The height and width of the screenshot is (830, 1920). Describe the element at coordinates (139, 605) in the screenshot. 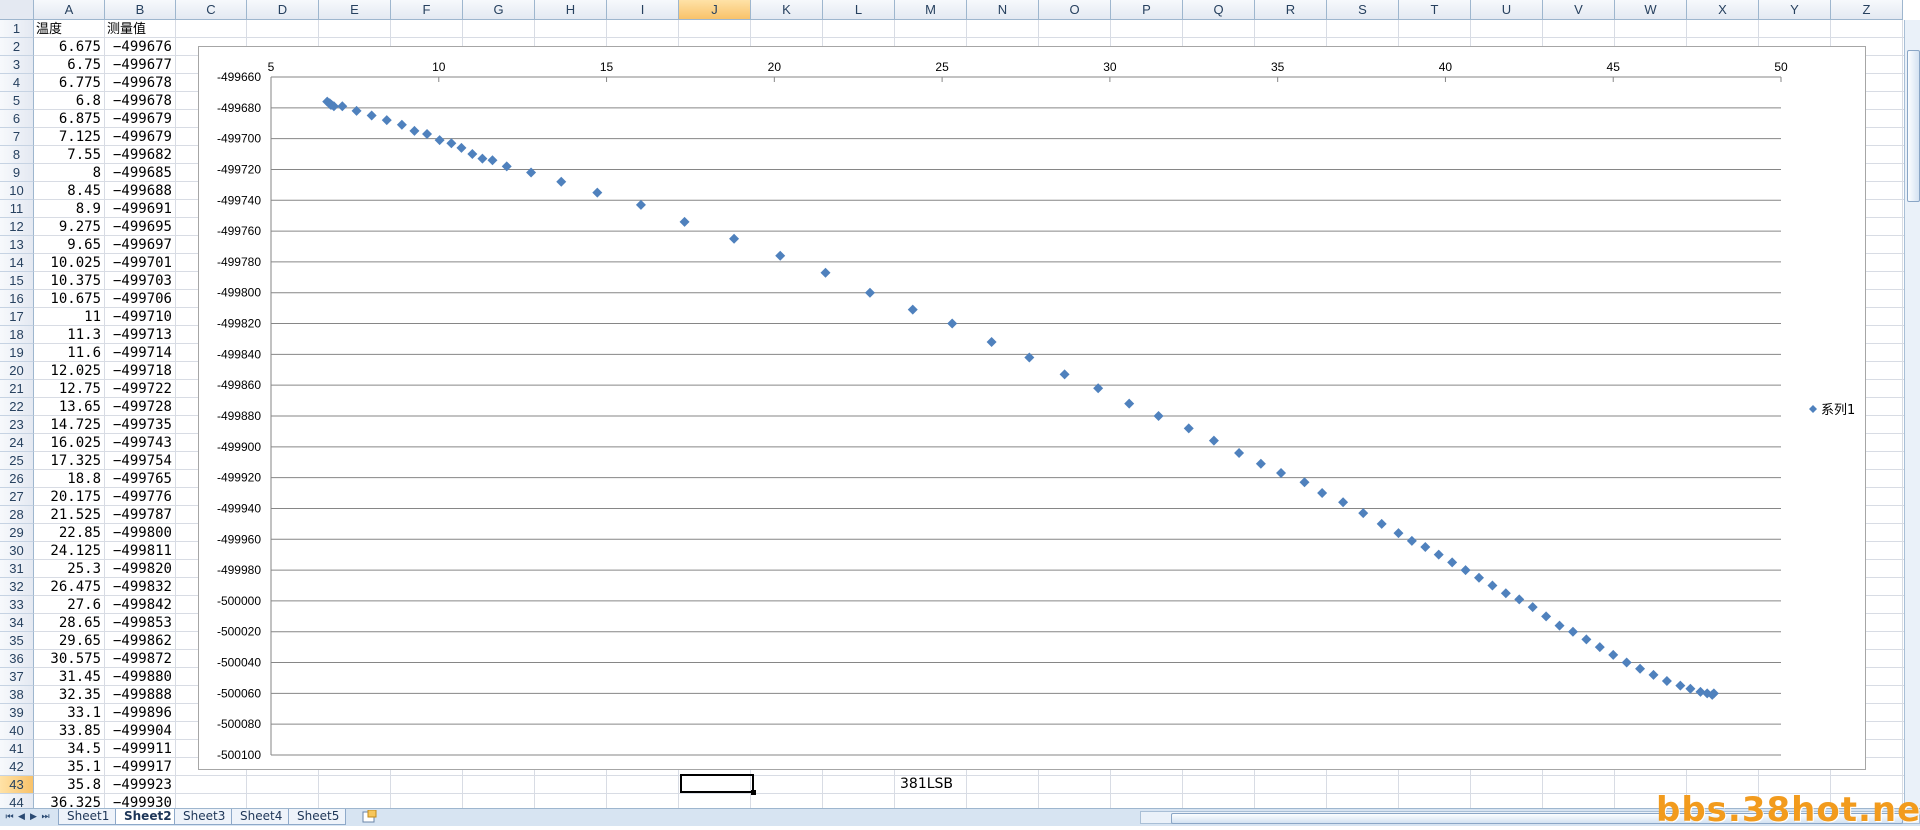

I see `cell-B33: −499842` at that location.